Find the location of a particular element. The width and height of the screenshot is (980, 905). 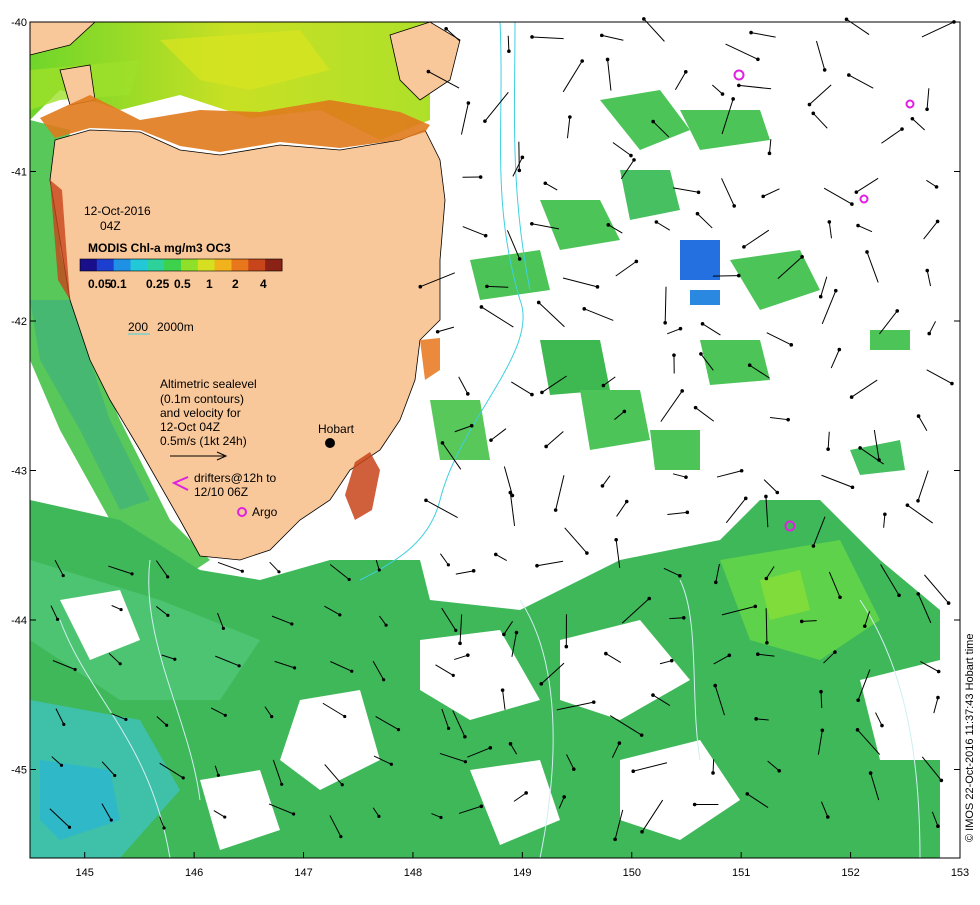

drifter-line-2: 12/10 06Z is located at coordinates (221, 492).